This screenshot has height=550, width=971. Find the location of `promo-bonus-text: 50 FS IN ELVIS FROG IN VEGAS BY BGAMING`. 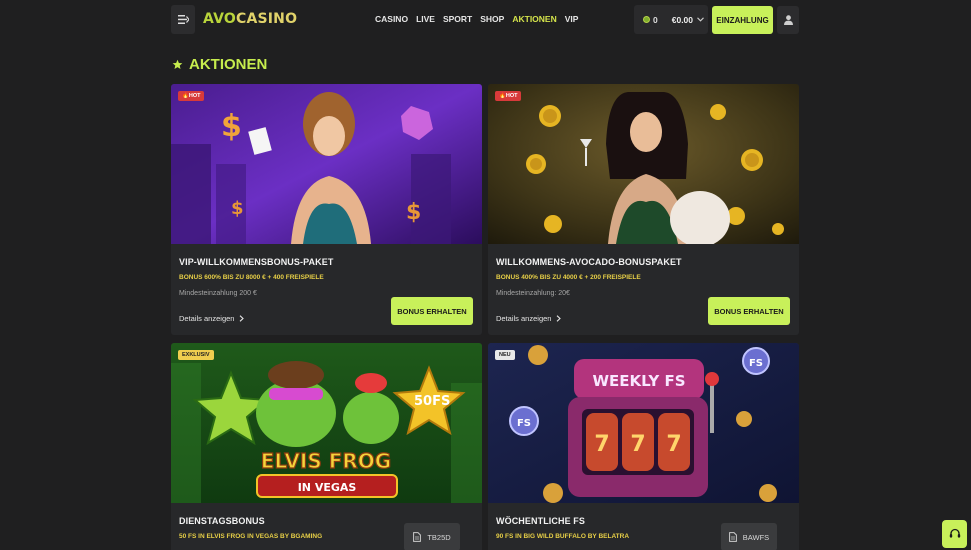

promo-bonus-text: 50 FS IN ELVIS FROG IN VEGAS BY BGAMING is located at coordinates (251, 536).